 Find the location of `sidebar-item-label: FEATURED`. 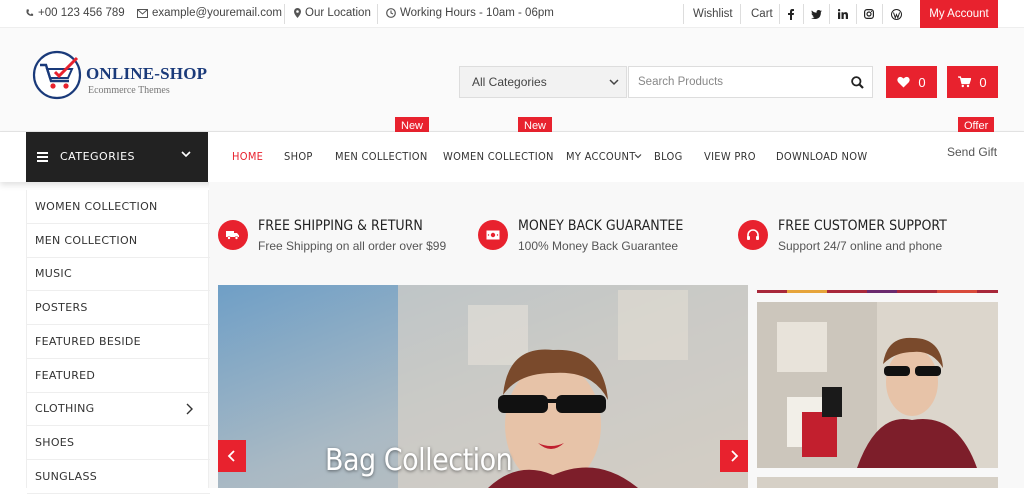

sidebar-item-label: FEATURED is located at coordinates (65, 375).